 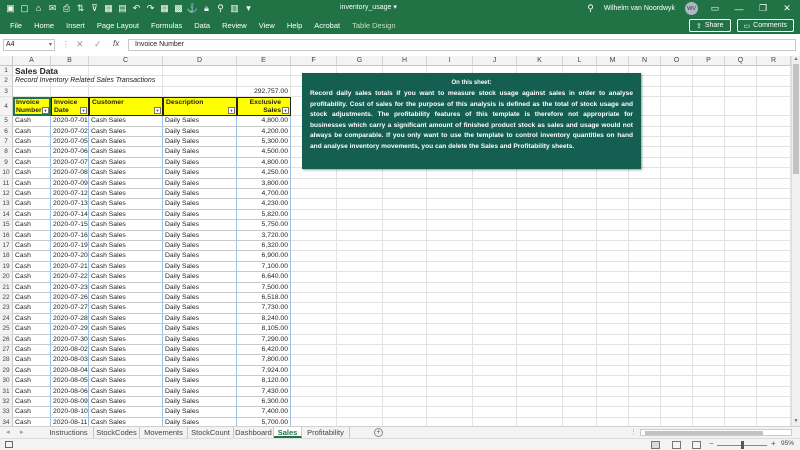 What do you see at coordinates (83, 111) in the screenshot?
I see `filter-dropdown-icon: ▼` at bounding box center [83, 111].